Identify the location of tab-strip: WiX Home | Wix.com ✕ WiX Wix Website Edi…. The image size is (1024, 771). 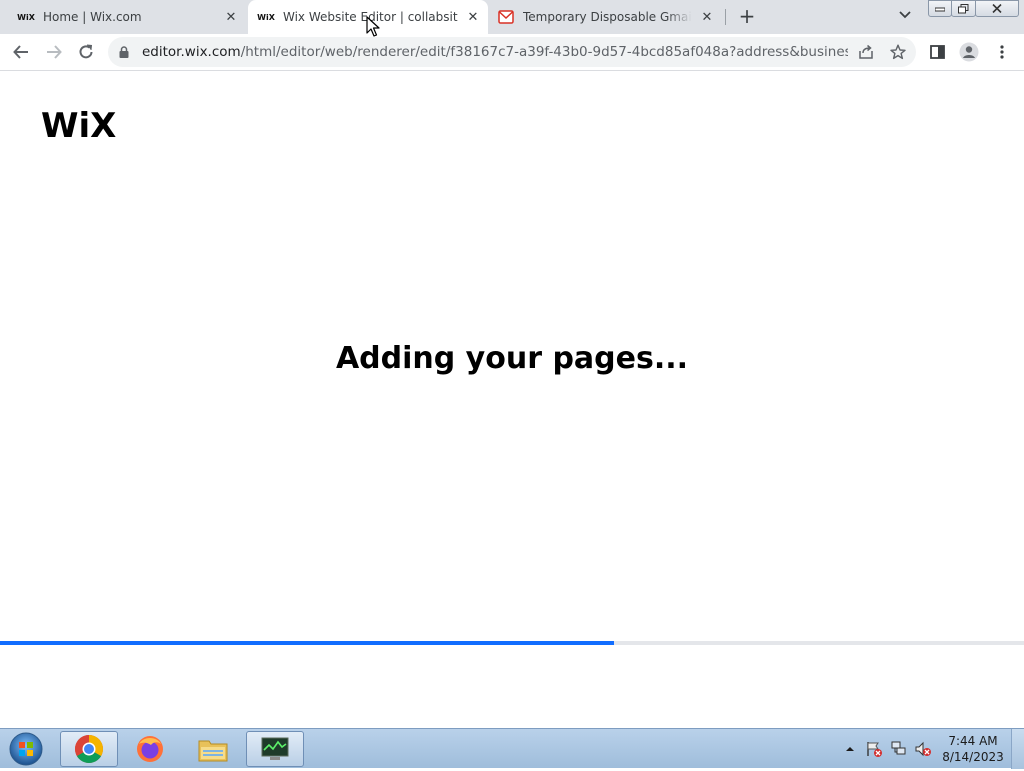
(512, 17).